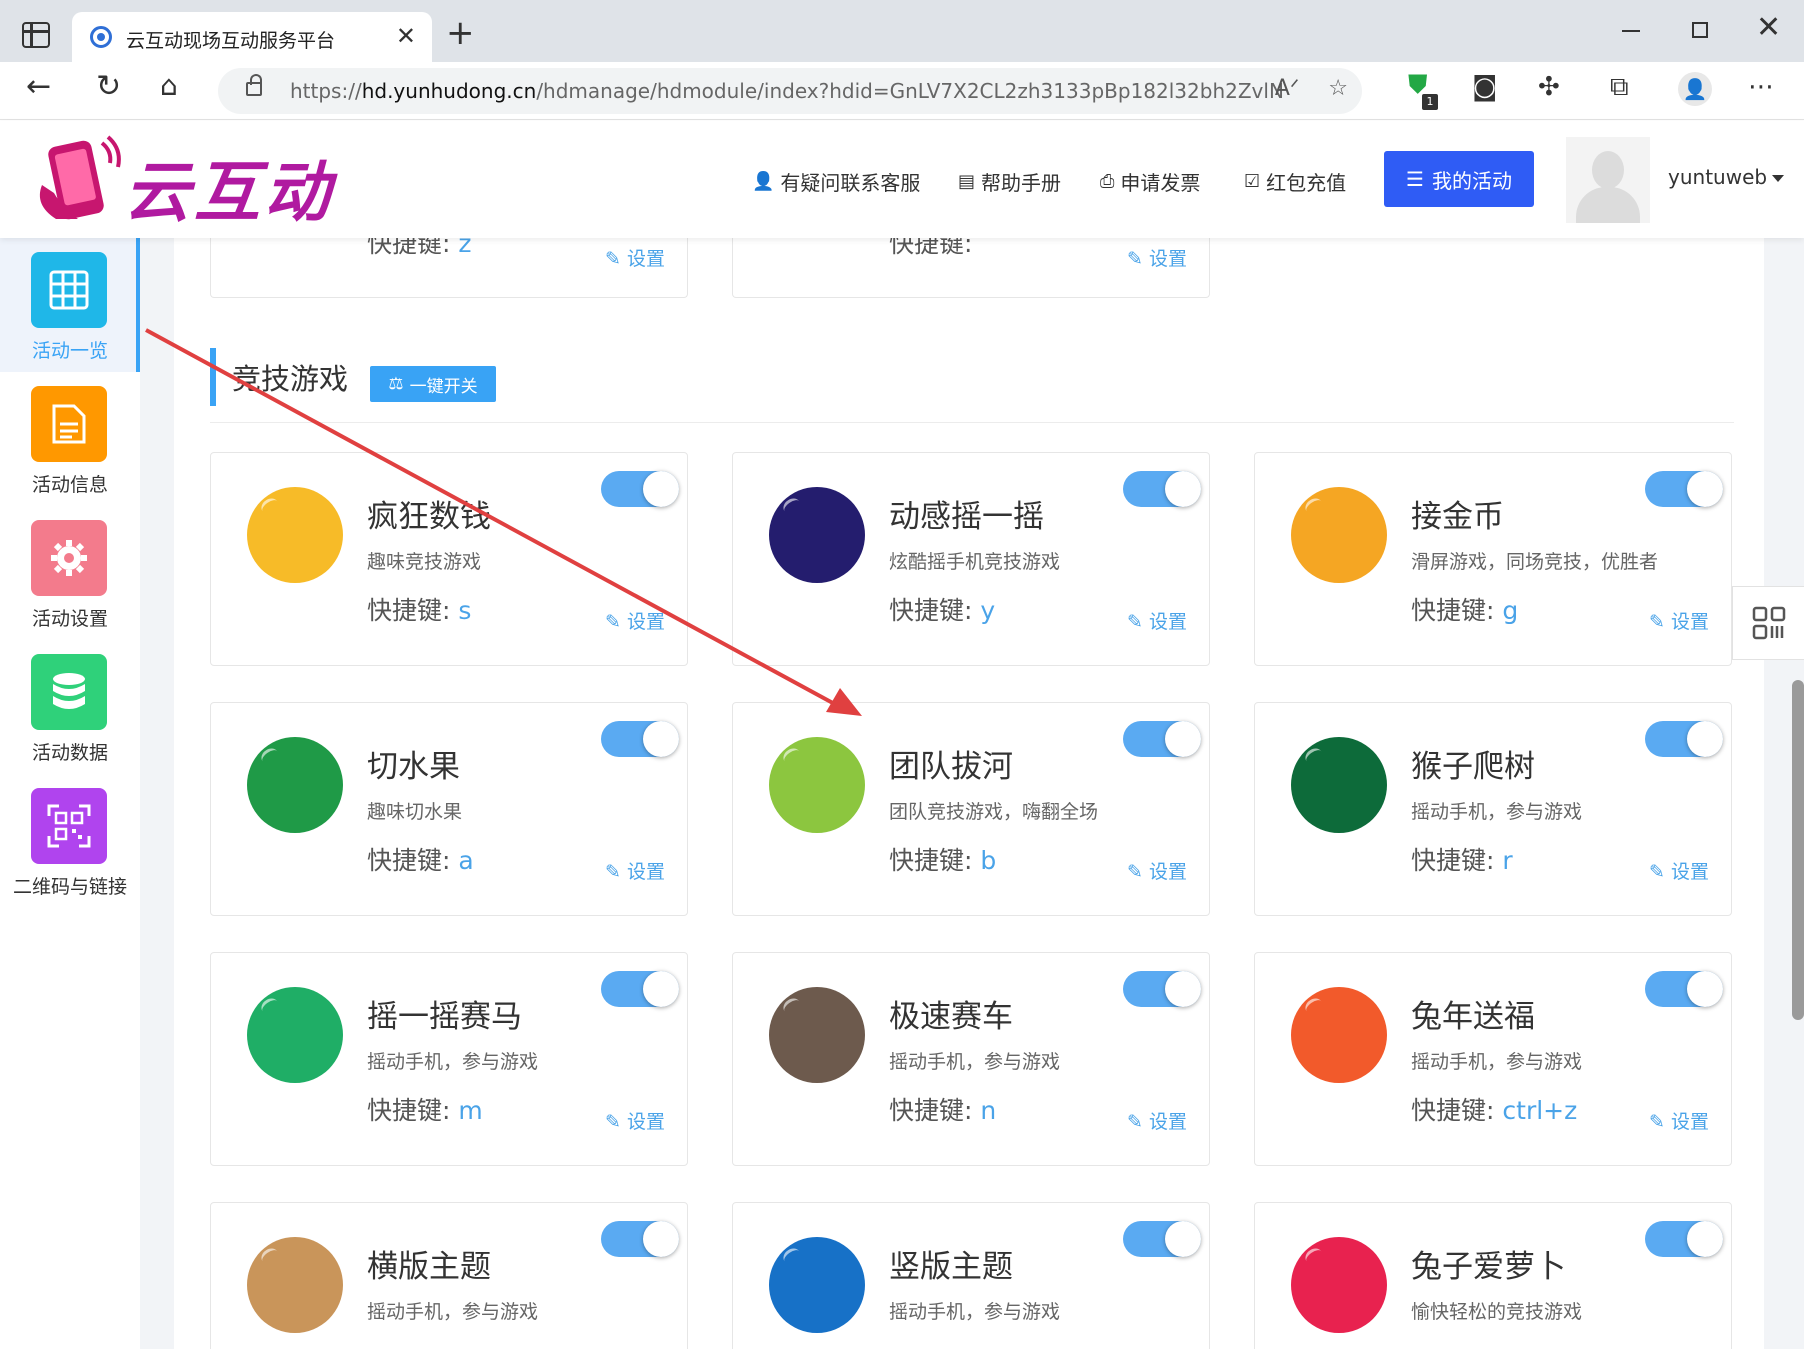 This screenshot has width=1804, height=1349. I want to click on nav-invoice: ⎙ 申请发票, so click(1150, 181).